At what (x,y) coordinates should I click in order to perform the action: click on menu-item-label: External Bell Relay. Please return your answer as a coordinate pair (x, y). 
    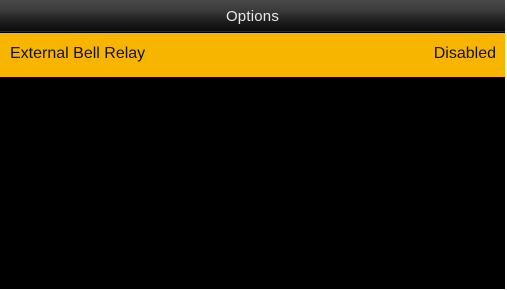
    Looking at the image, I should click on (78, 53).